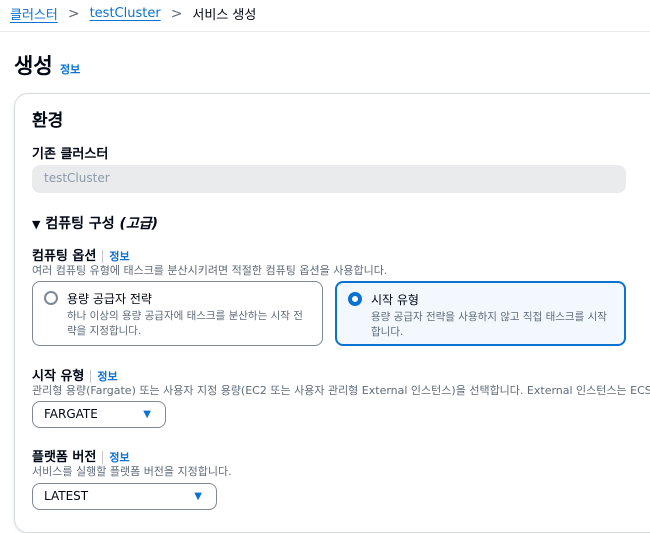 The width and height of the screenshot is (650, 533). What do you see at coordinates (48, 121) in the screenshot?
I see `section-title: 환경` at bounding box center [48, 121].